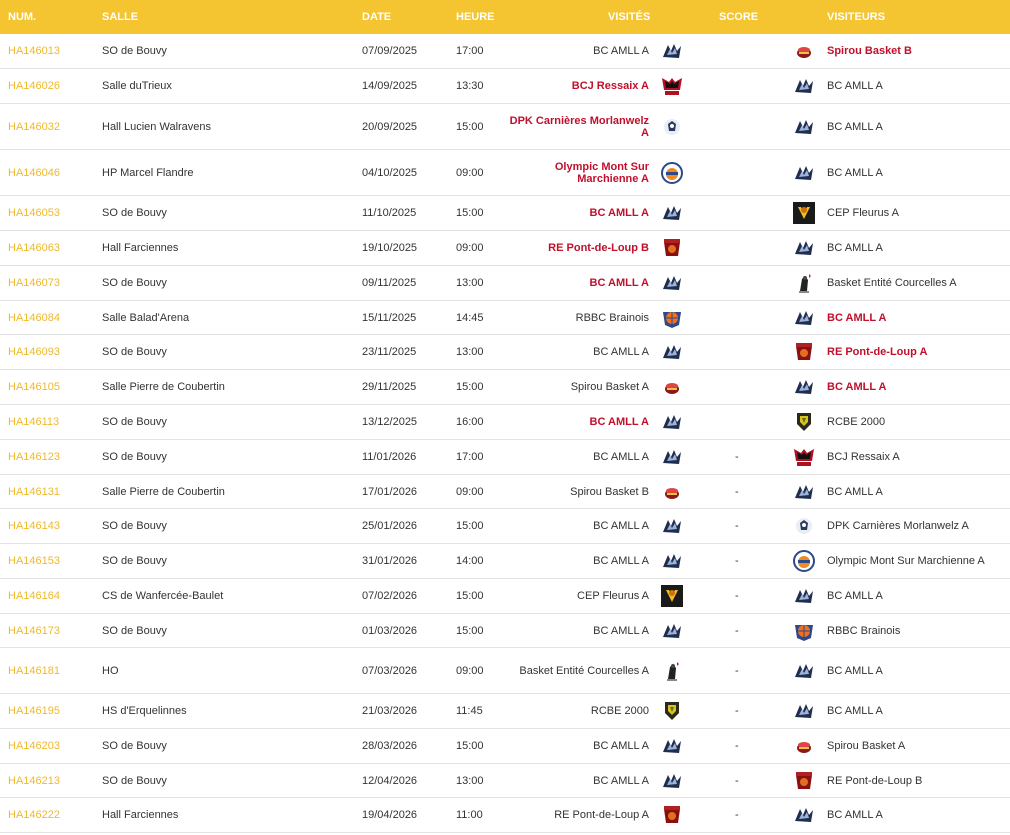  What do you see at coordinates (390, 526) in the screenshot?
I see `match-date: 25/01/2026` at bounding box center [390, 526].